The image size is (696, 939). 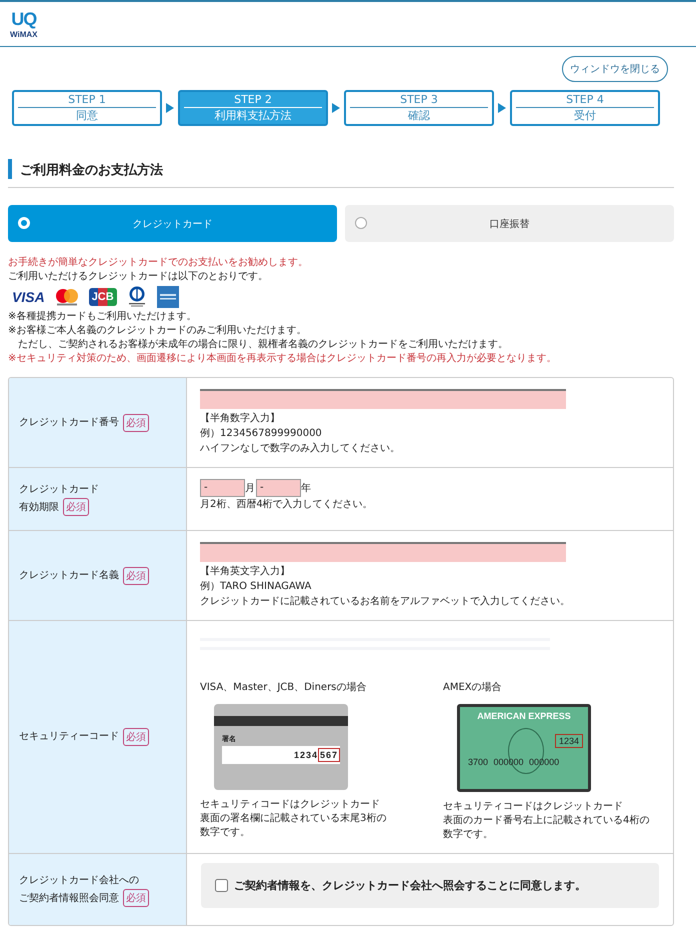 What do you see at coordinates (284, 687) in the screenshot?
I see `card-caption: VISA、Master、JCB、Dinersの場合` at bounding box center [284, 687].